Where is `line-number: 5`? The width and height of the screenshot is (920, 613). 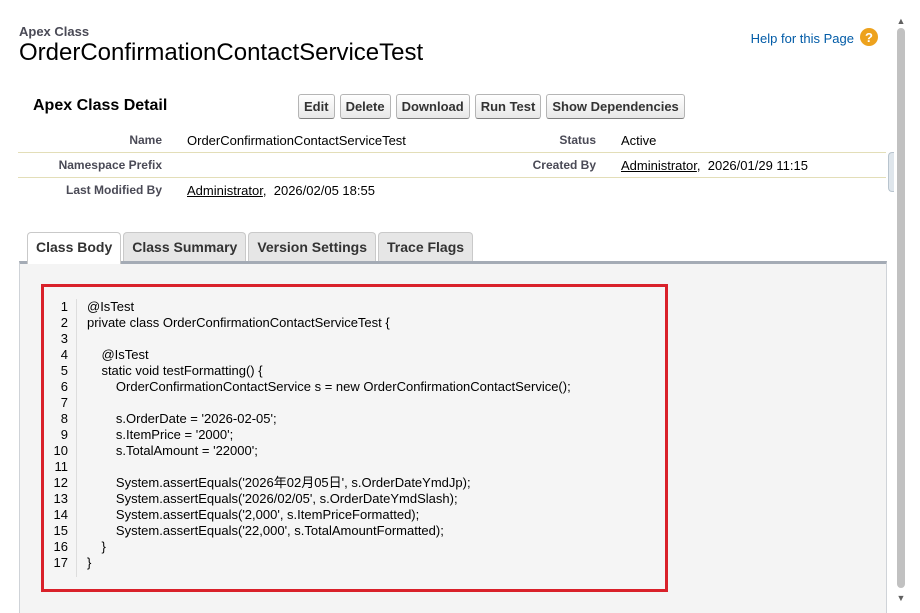 line-number: 5 is located at coordinates (64, 370).